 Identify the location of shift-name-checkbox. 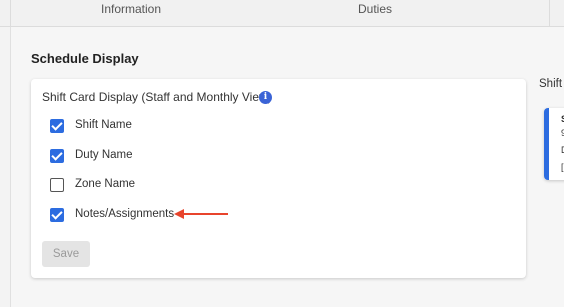
(57, 126).